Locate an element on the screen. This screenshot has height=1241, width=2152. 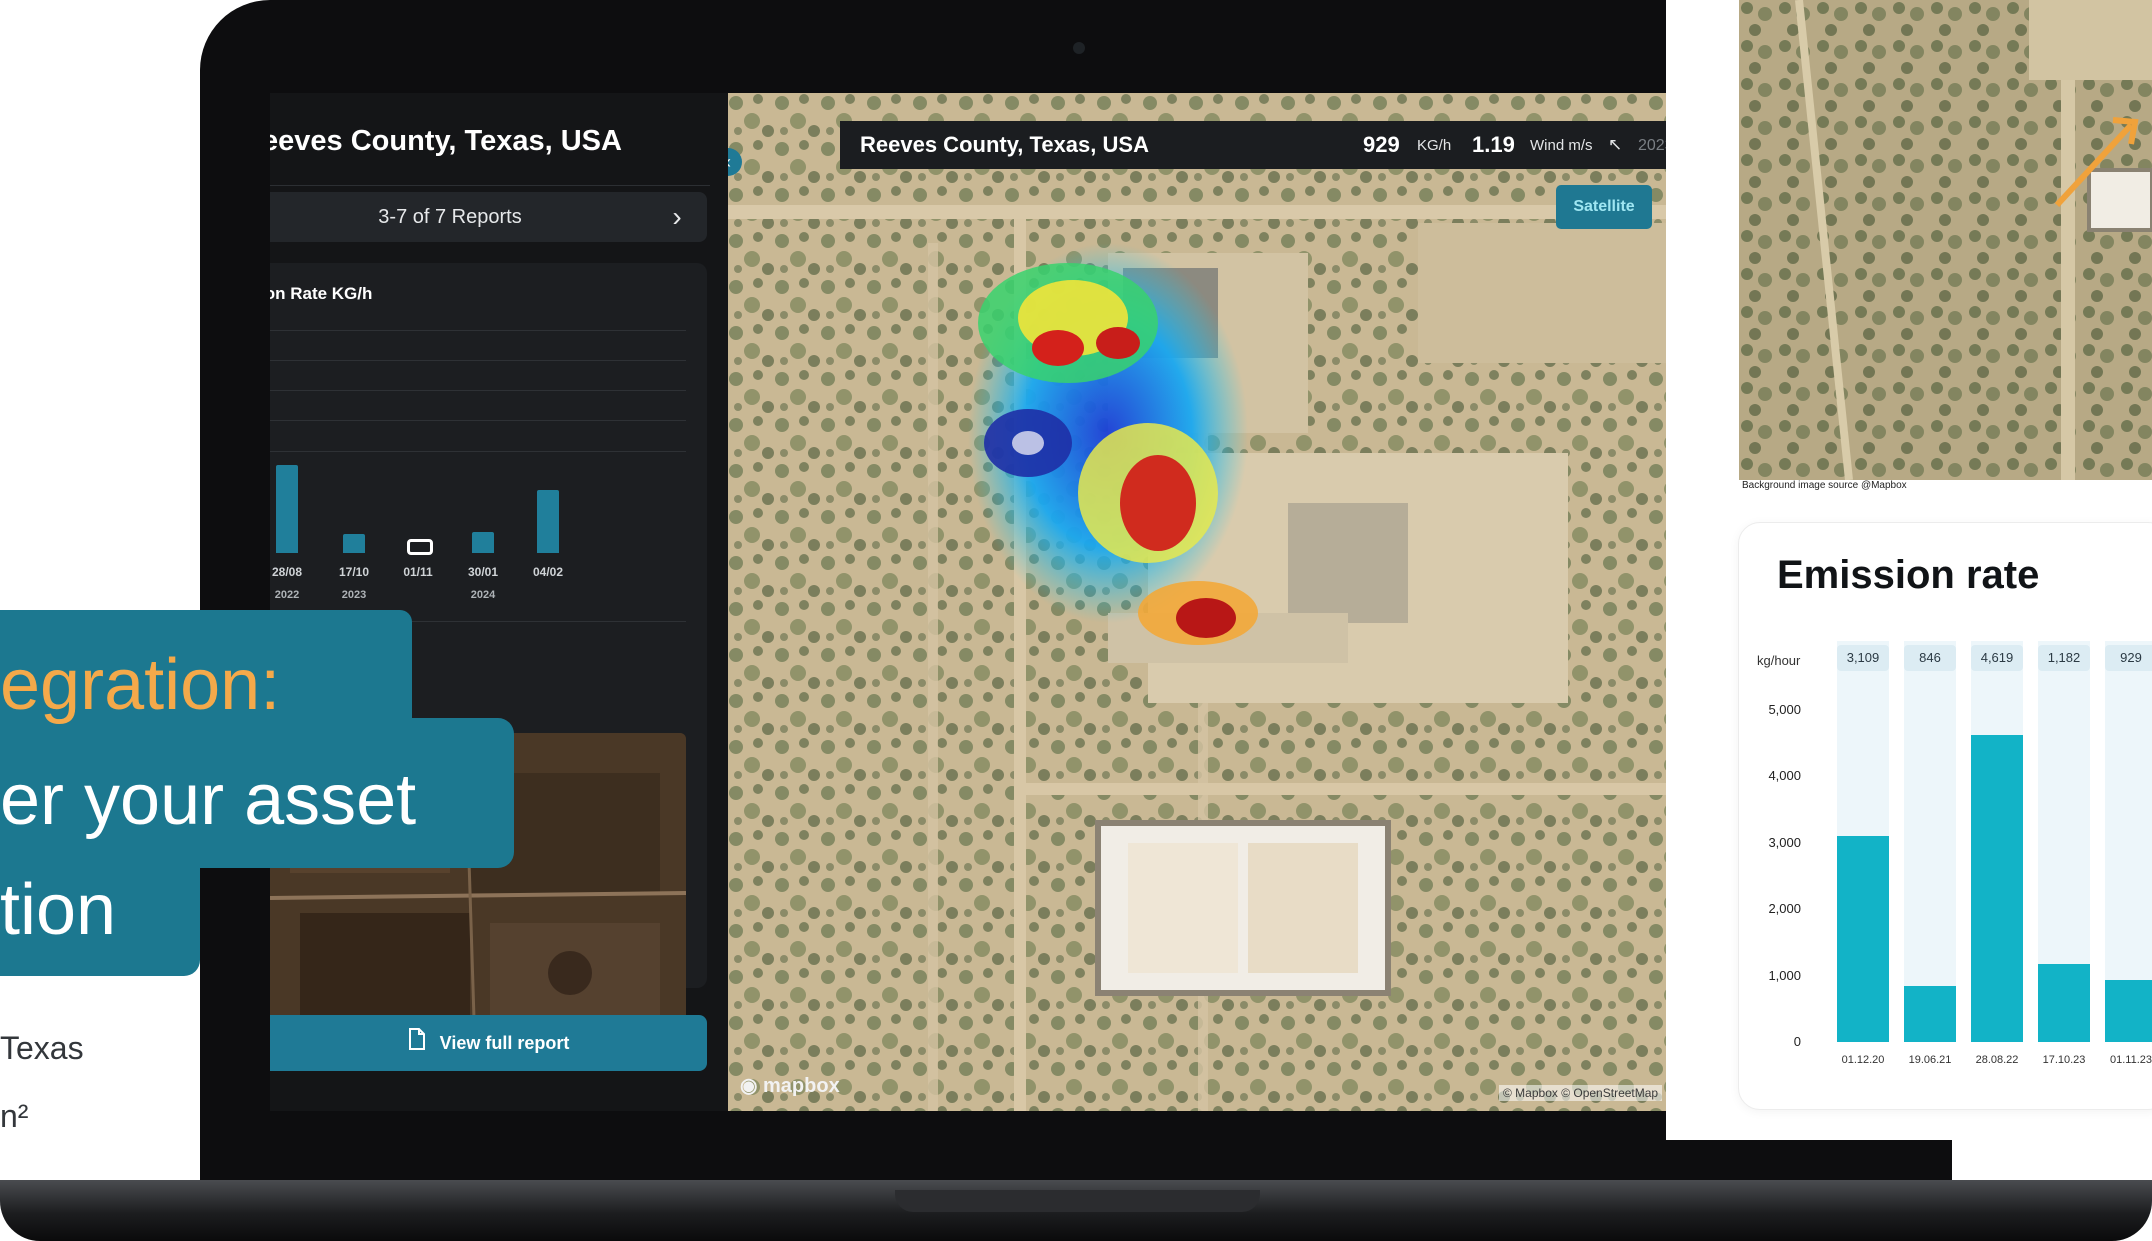
chart-x-tick: 28/08 is located at coordinates (287, 572).